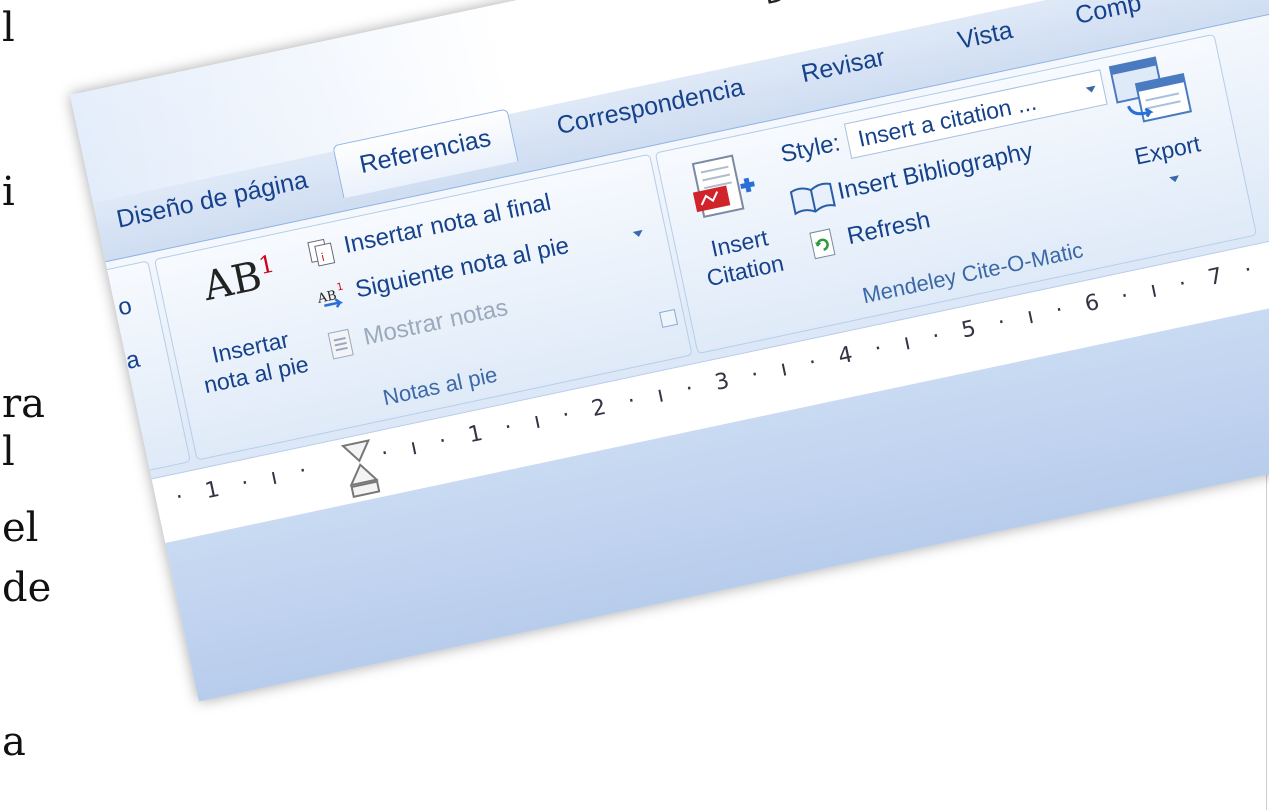  What do you see at coordinates (822, 244) in the screenshot?
I see `refresh-icon` at bounding box center [822, 244].